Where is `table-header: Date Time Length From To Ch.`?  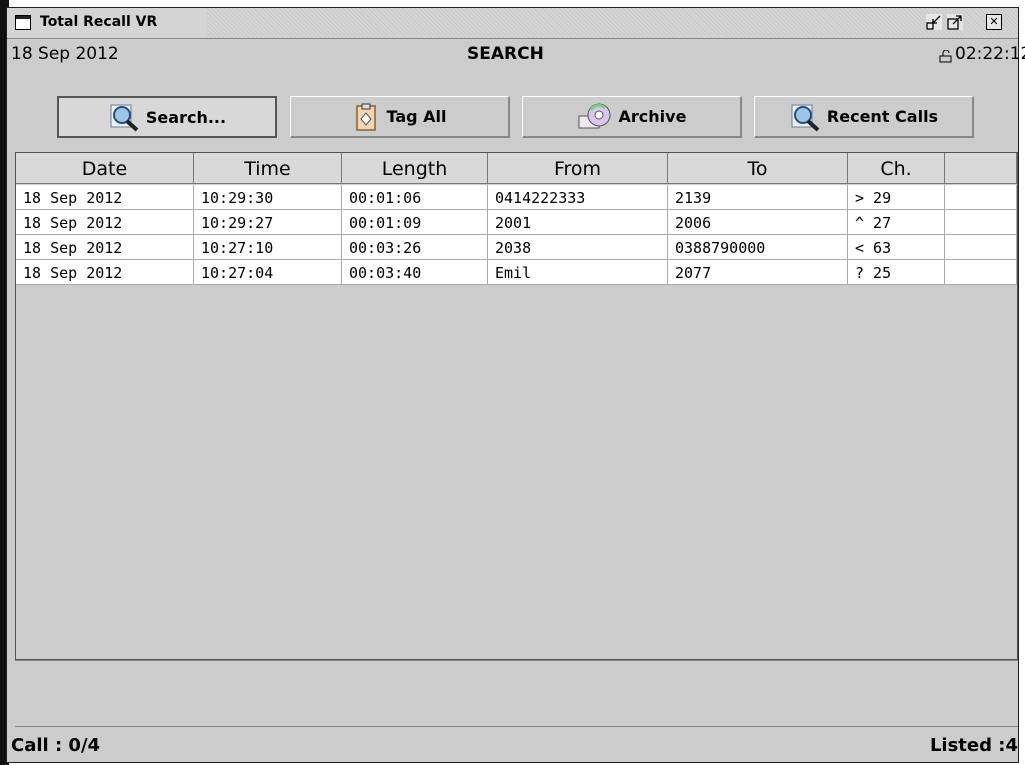 table-header: Date Time Length From To Ch. is located at coordinates (516, 169).